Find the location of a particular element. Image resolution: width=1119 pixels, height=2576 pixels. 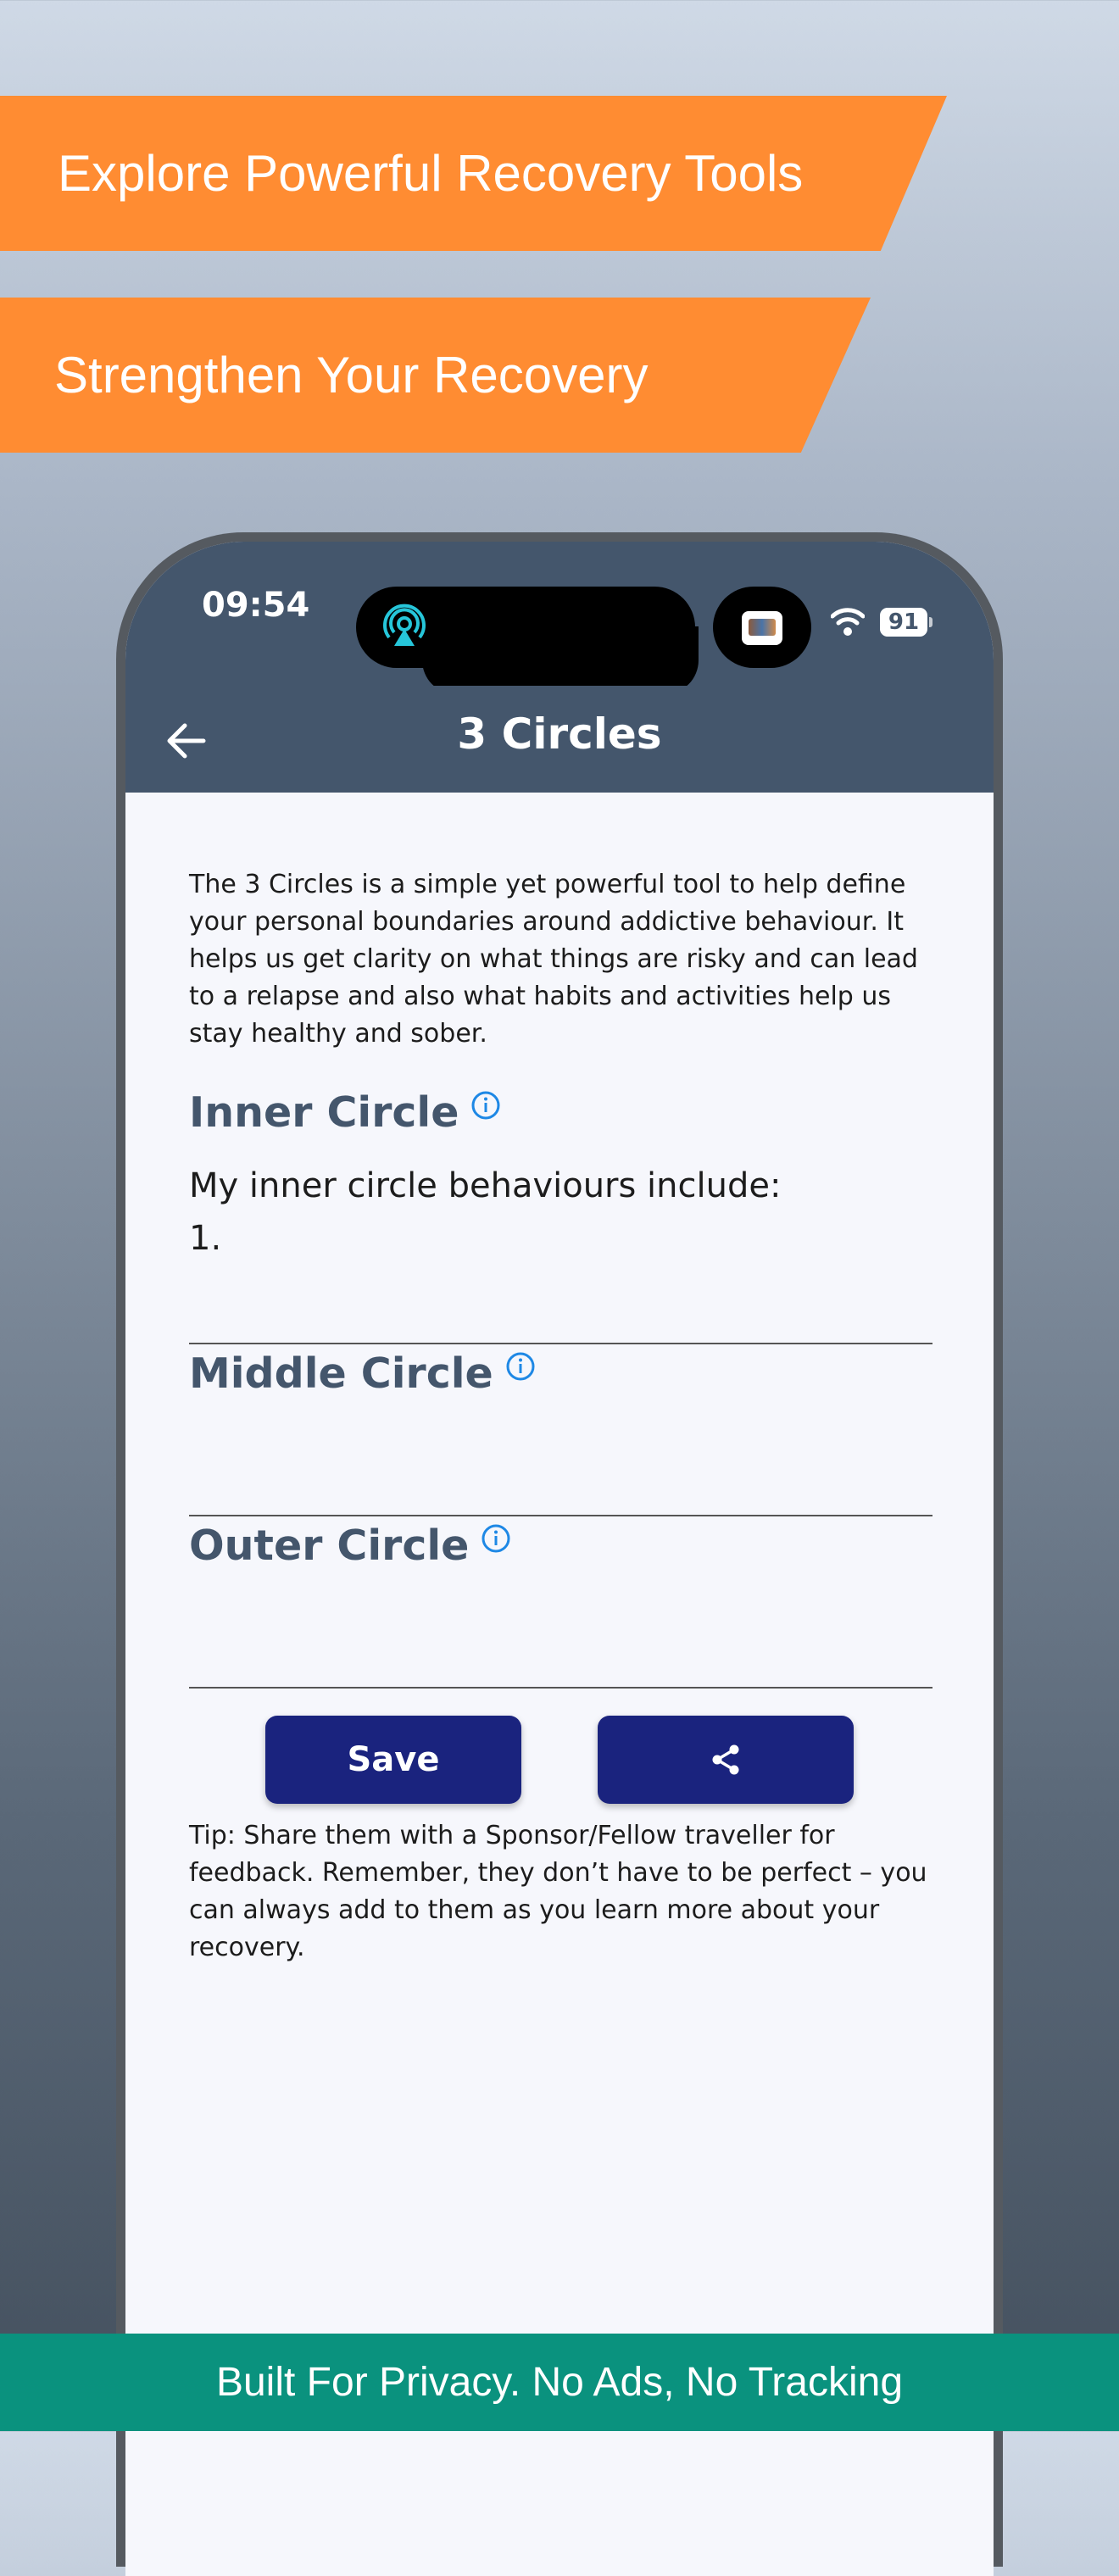

inner-circle-field: My inner circle behaviours include: 1. is located at coordinates (485, 1212).